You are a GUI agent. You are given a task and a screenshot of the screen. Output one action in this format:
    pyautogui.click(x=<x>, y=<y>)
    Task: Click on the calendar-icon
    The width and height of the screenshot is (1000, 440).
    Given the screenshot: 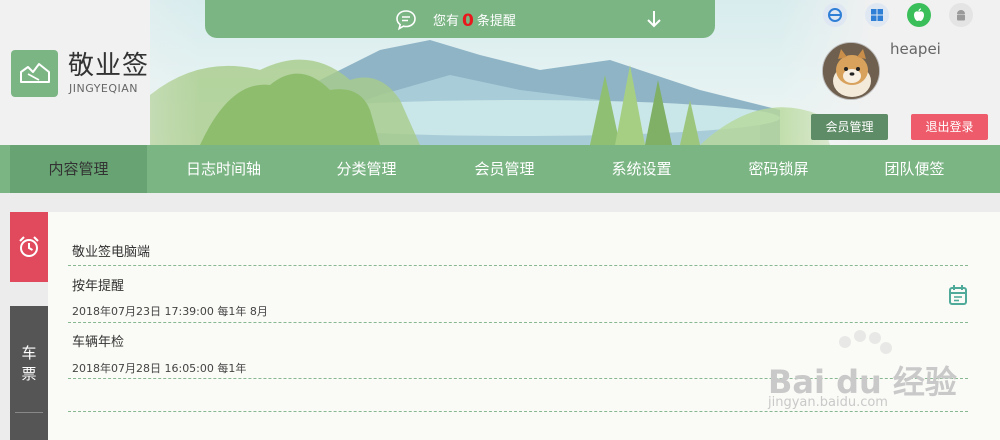 What is the action you would take?
    pyautogui.click(x=958, y=295)
    